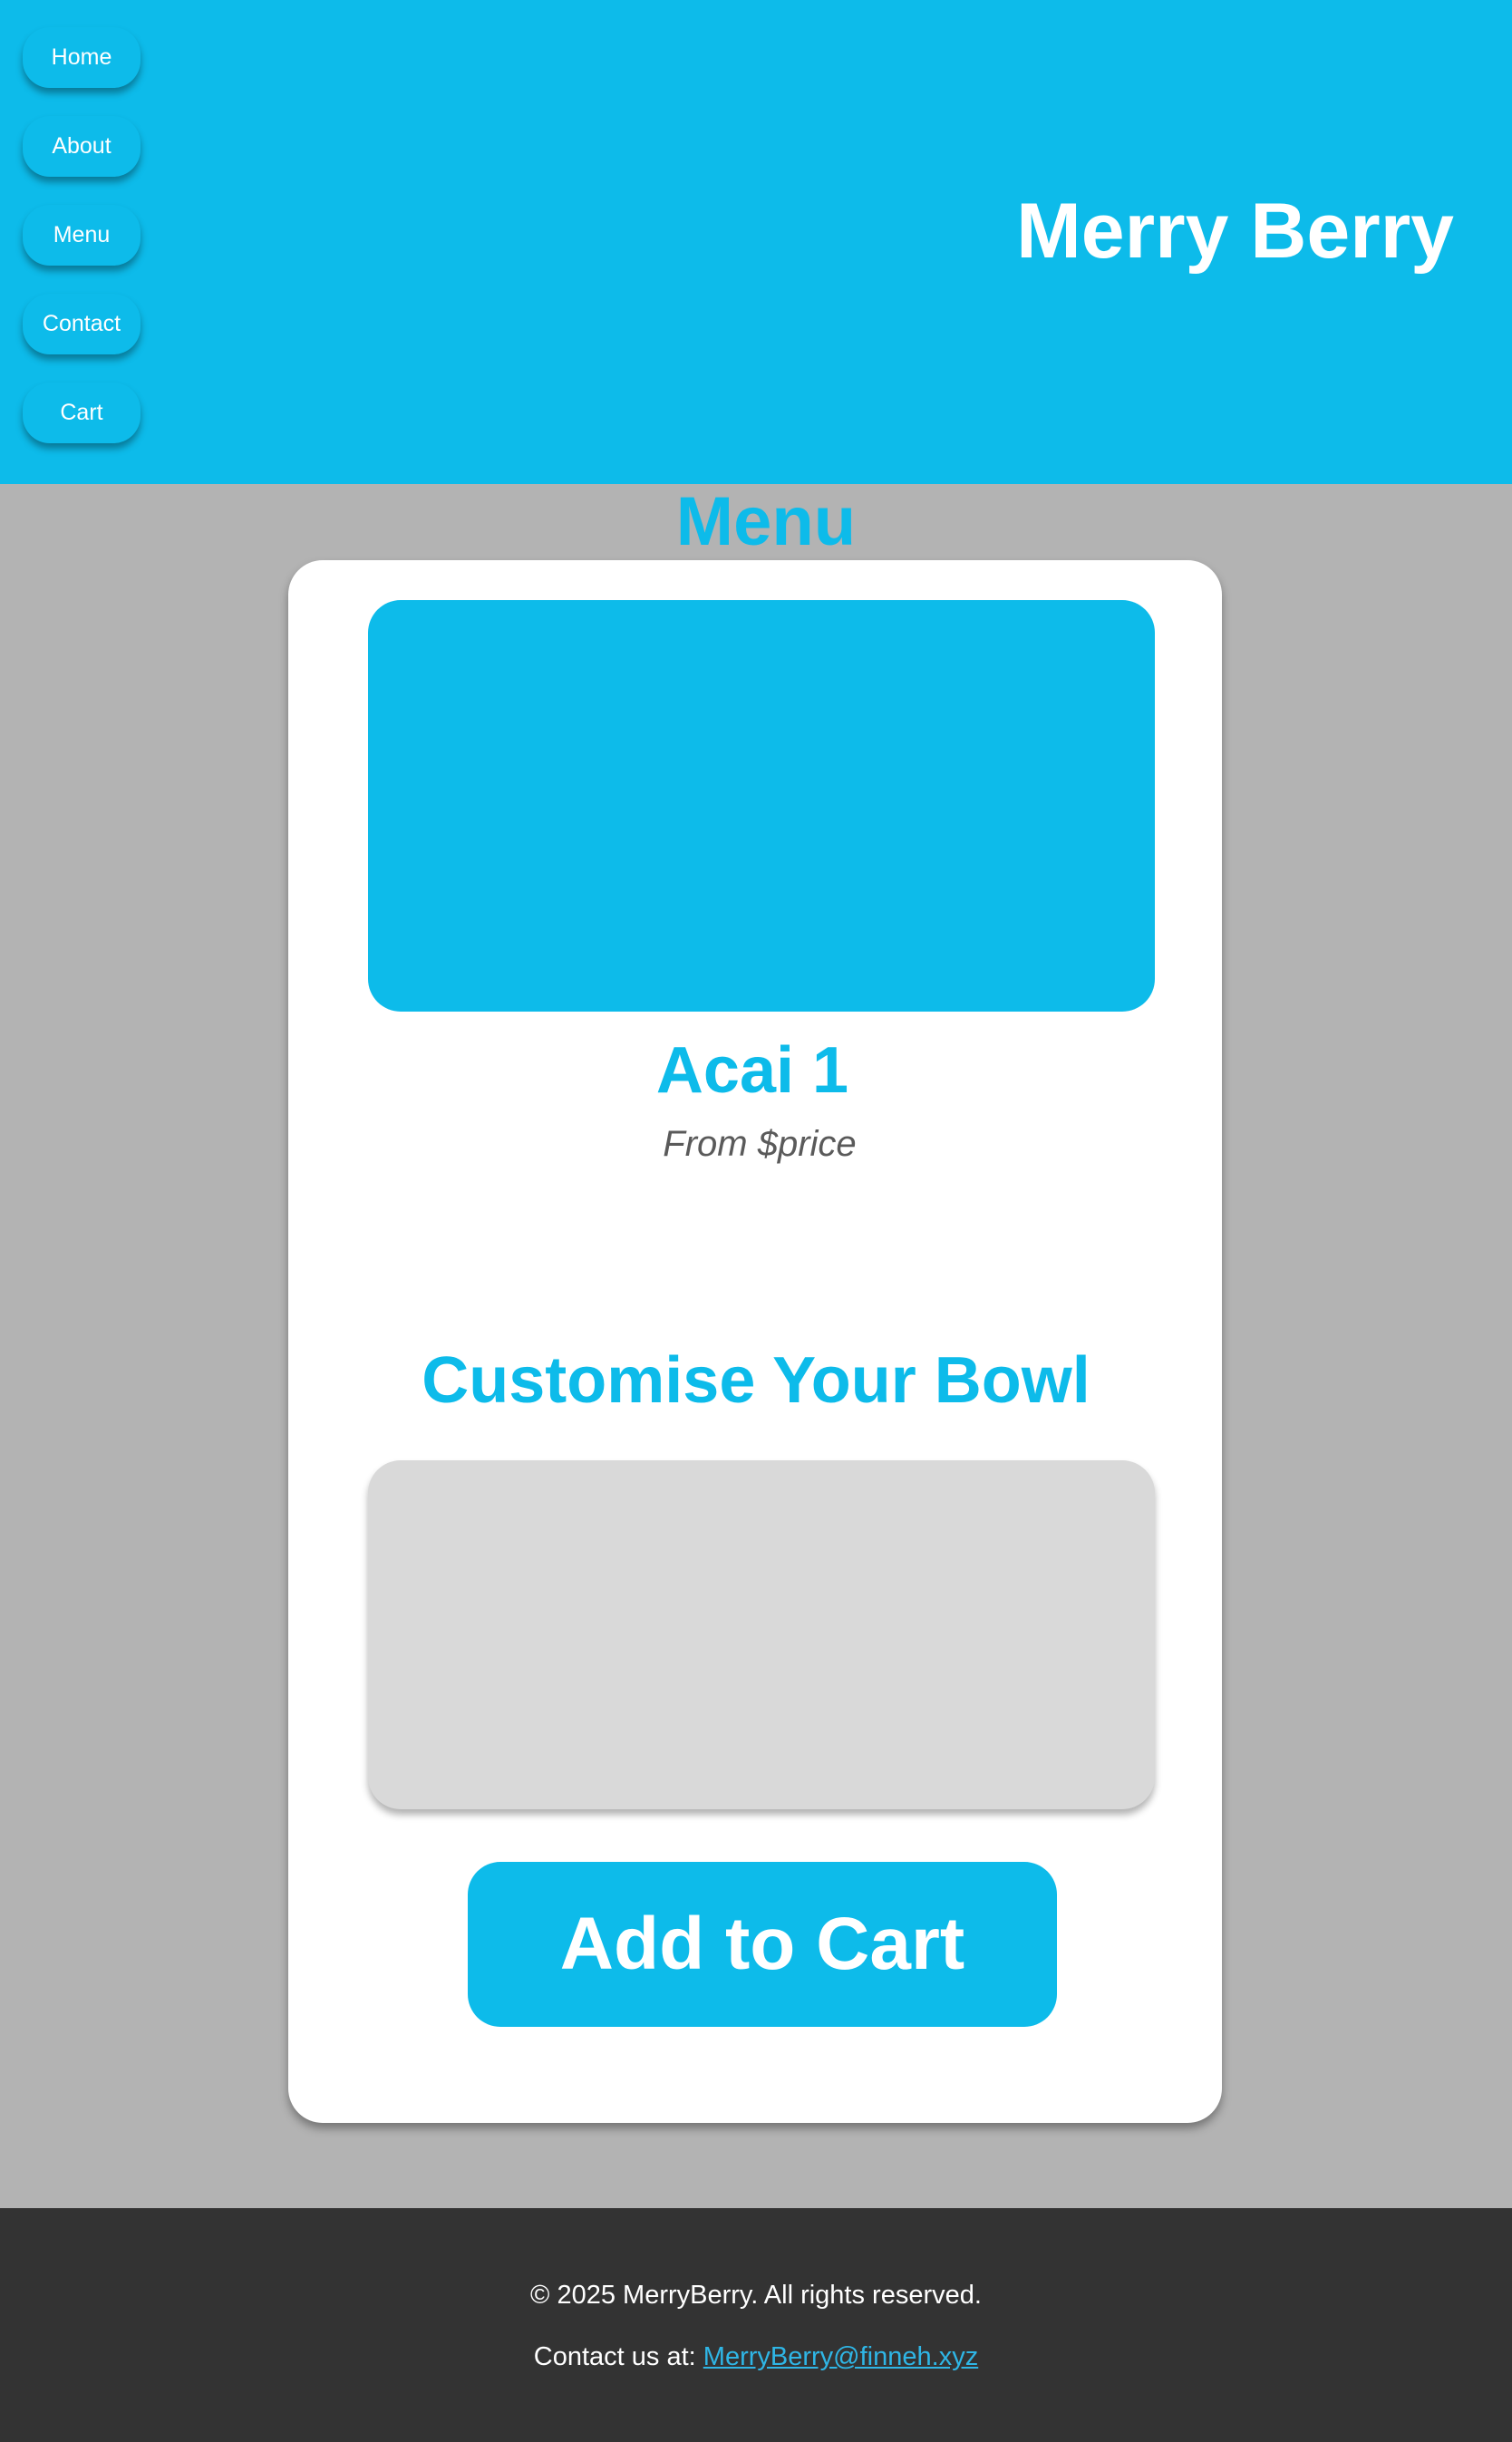 This screenshot has width=1512, height=2442. Describe the element at coordinates (756, 1381) in the screenshot. I see `customise-heading: Customise Your Bowl` at that location.